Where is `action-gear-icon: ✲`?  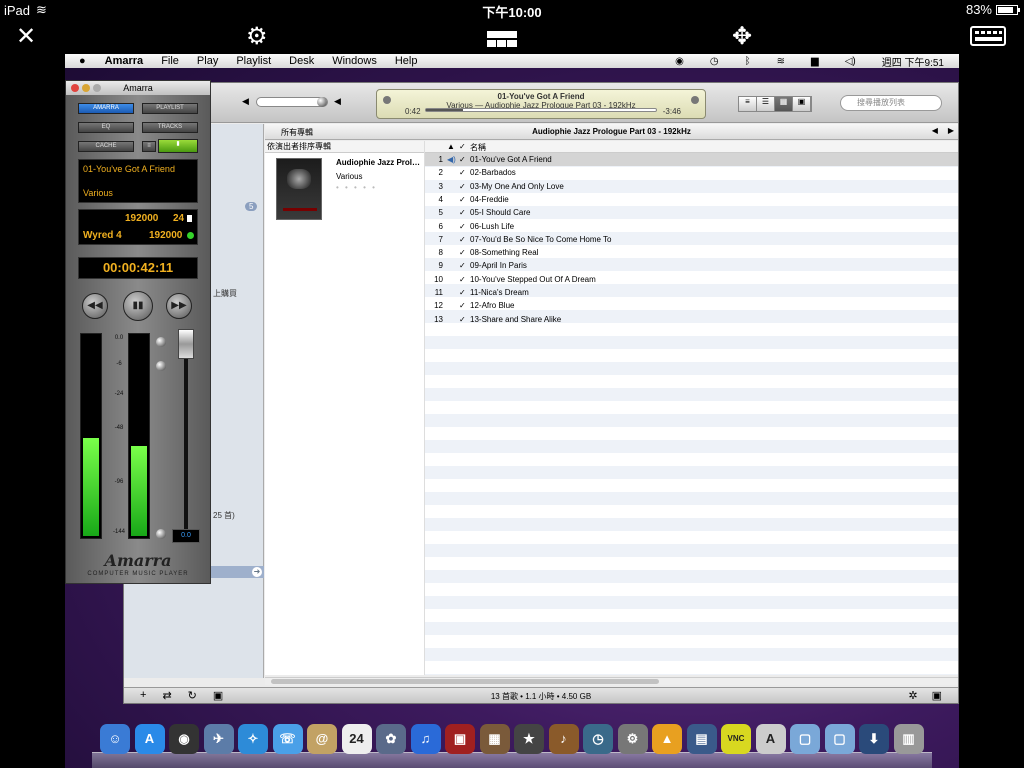
action-gear-icon: ✲ is located at coordinates (912, 695).